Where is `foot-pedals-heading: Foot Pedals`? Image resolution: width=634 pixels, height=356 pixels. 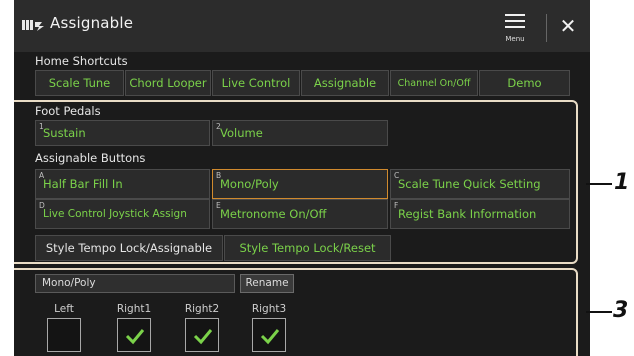
foot-pedals-heading: Foot Pedals is located at coordinates (68, 111).